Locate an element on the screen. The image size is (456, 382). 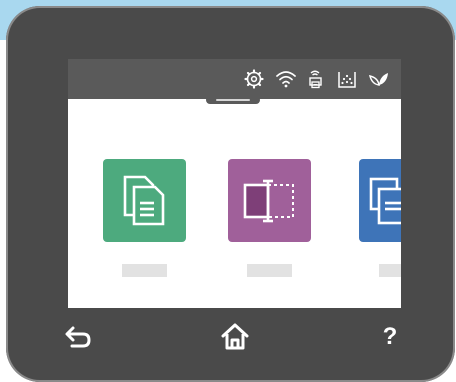
app-label-id-copy is located at coordinates (269, 270).